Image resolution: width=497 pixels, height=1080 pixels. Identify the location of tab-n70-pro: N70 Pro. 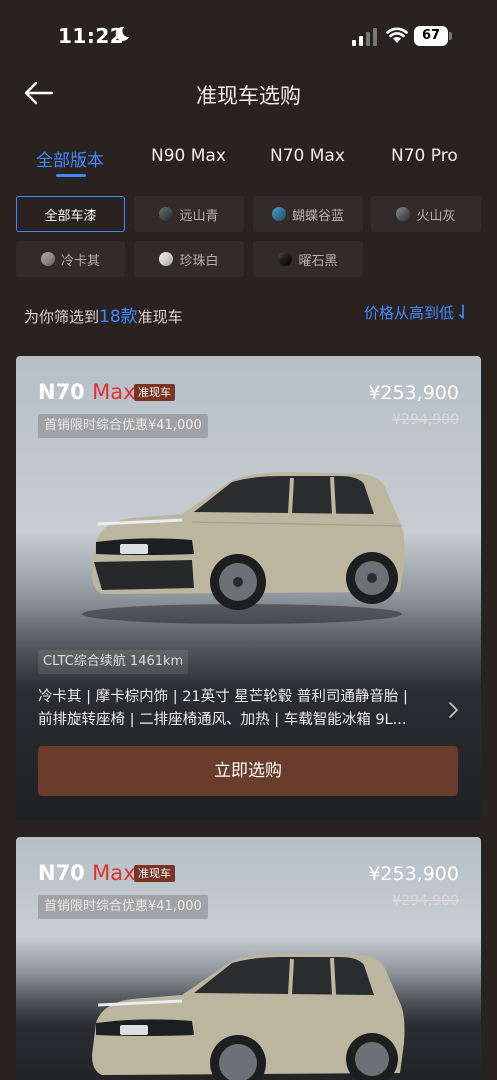
(424, 156).